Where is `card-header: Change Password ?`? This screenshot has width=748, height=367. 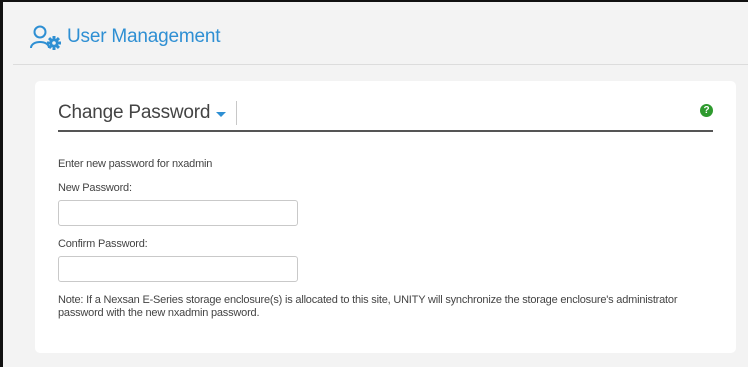
card-header: Change Password ? is located at coordinates (385, 113).